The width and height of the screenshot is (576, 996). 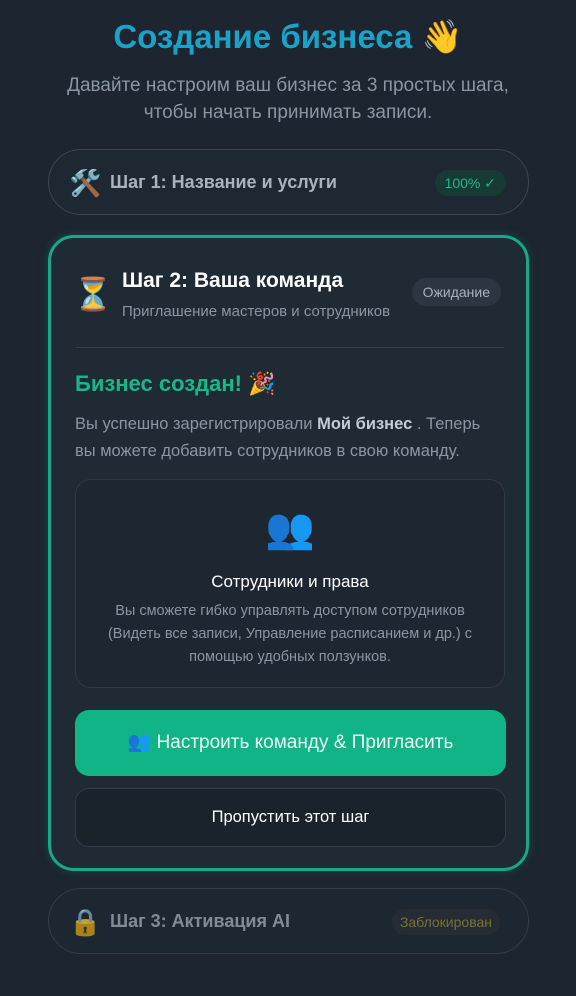 I want to click on business-name: Мой бизнес, so click(x=365, y=424).